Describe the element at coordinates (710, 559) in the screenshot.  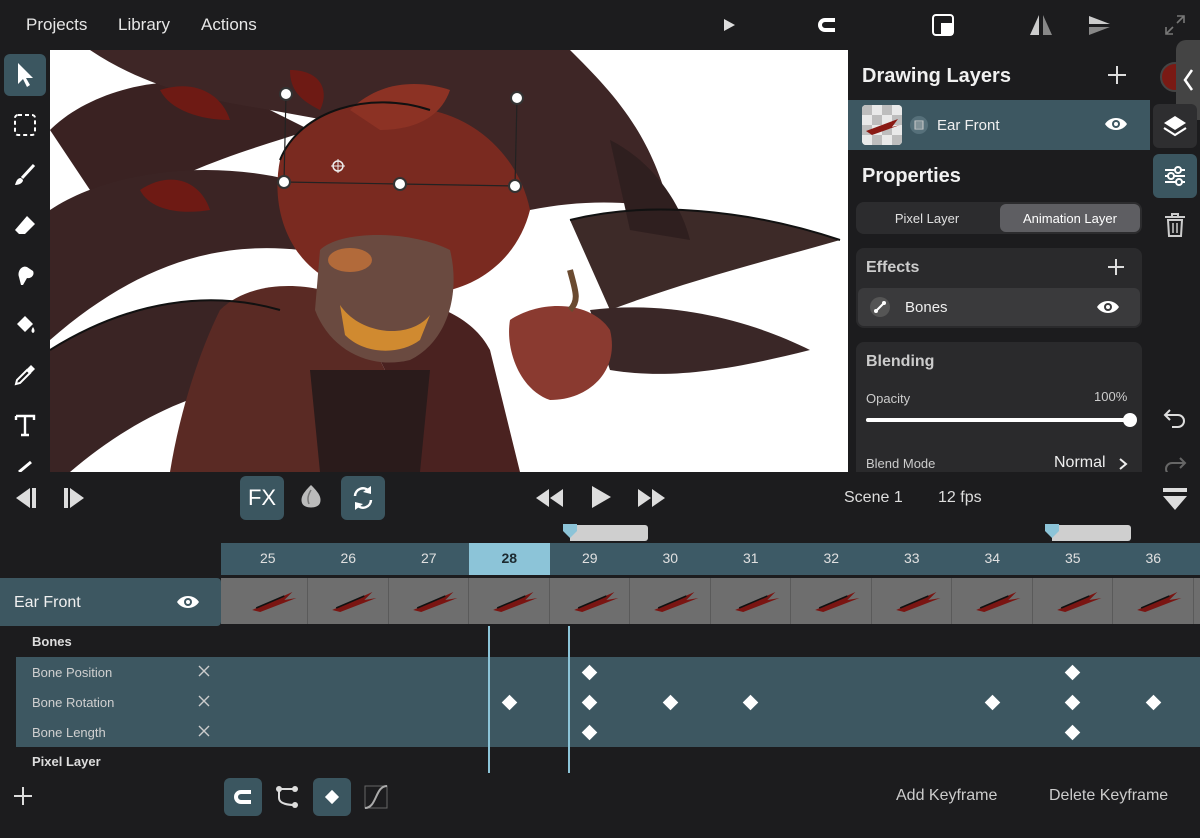
I see `frame-ruler: 25 26 27 28 29 30 31 32 33 34 35 36` at that location.